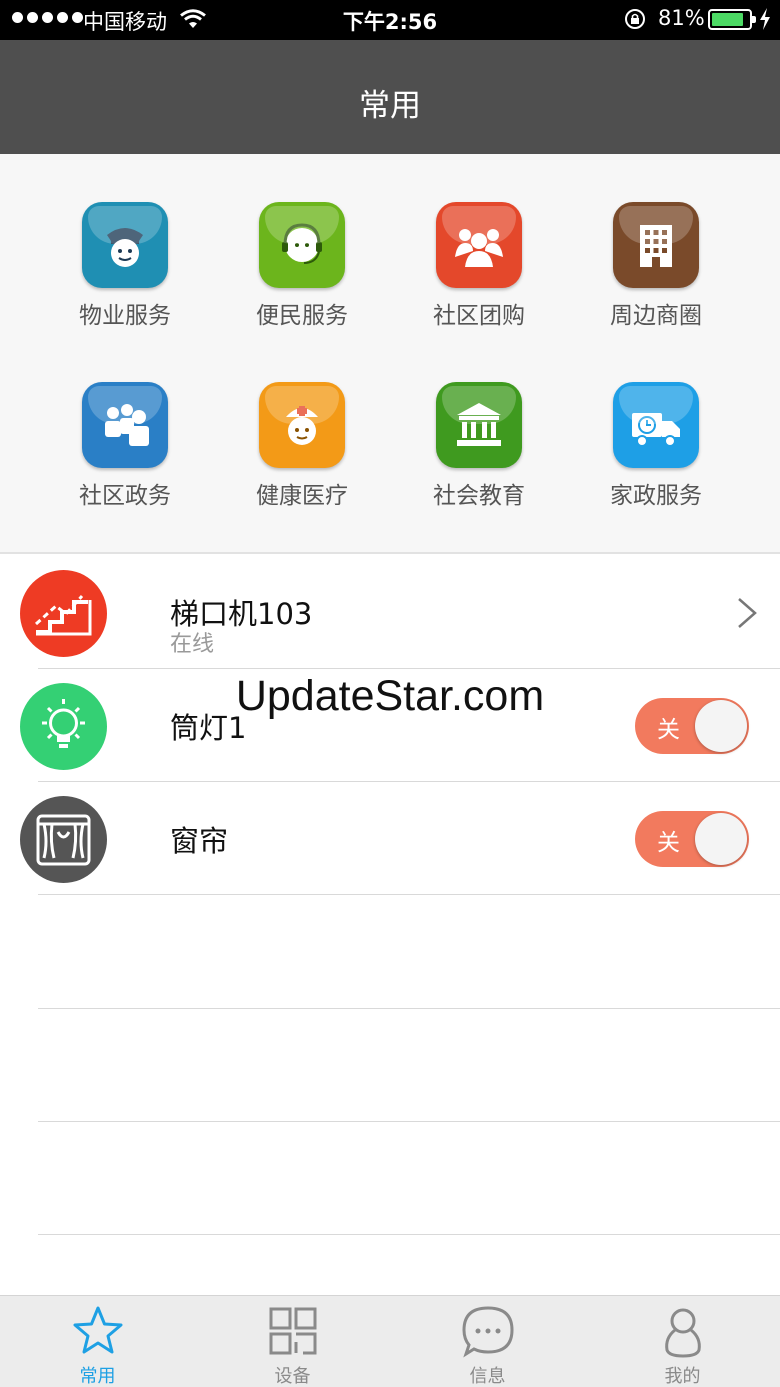 The width and height of the screenshot is (780, 1387). Describe the element at coordinates (682, 1376) in the screenshot. I see `tab-label: 我的` at that location.